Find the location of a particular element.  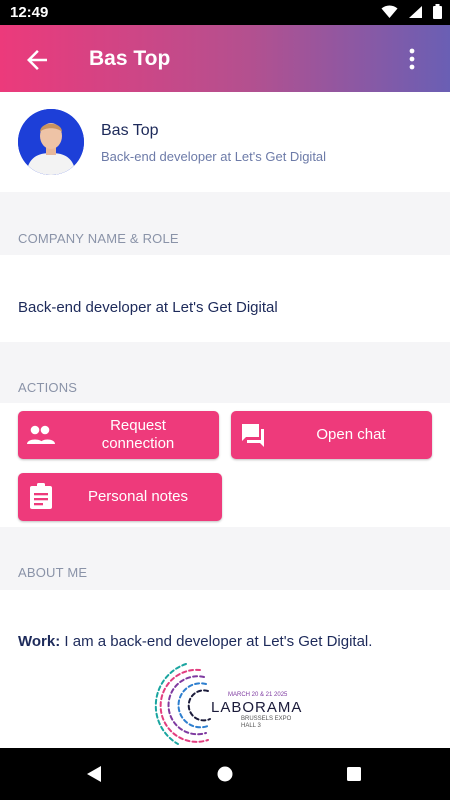

work-label: Work: is located at coordinates (39, 641).